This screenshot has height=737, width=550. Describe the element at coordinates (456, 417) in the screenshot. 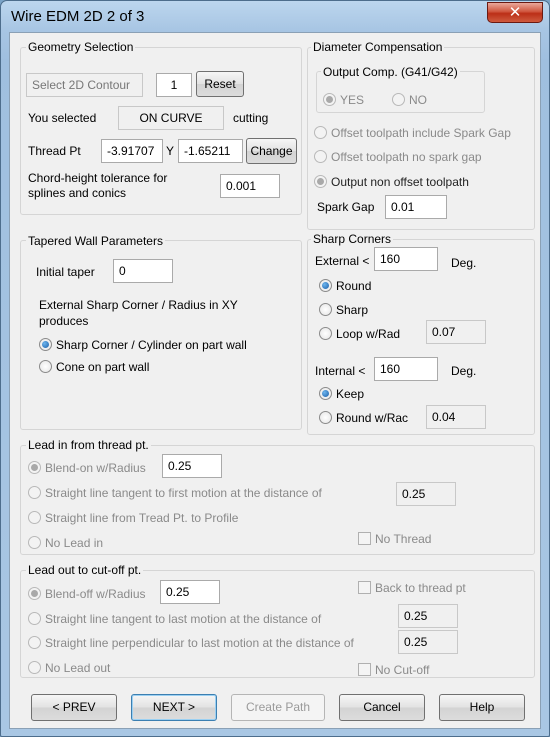

I see `round-radius-field: 0.04` at that location.